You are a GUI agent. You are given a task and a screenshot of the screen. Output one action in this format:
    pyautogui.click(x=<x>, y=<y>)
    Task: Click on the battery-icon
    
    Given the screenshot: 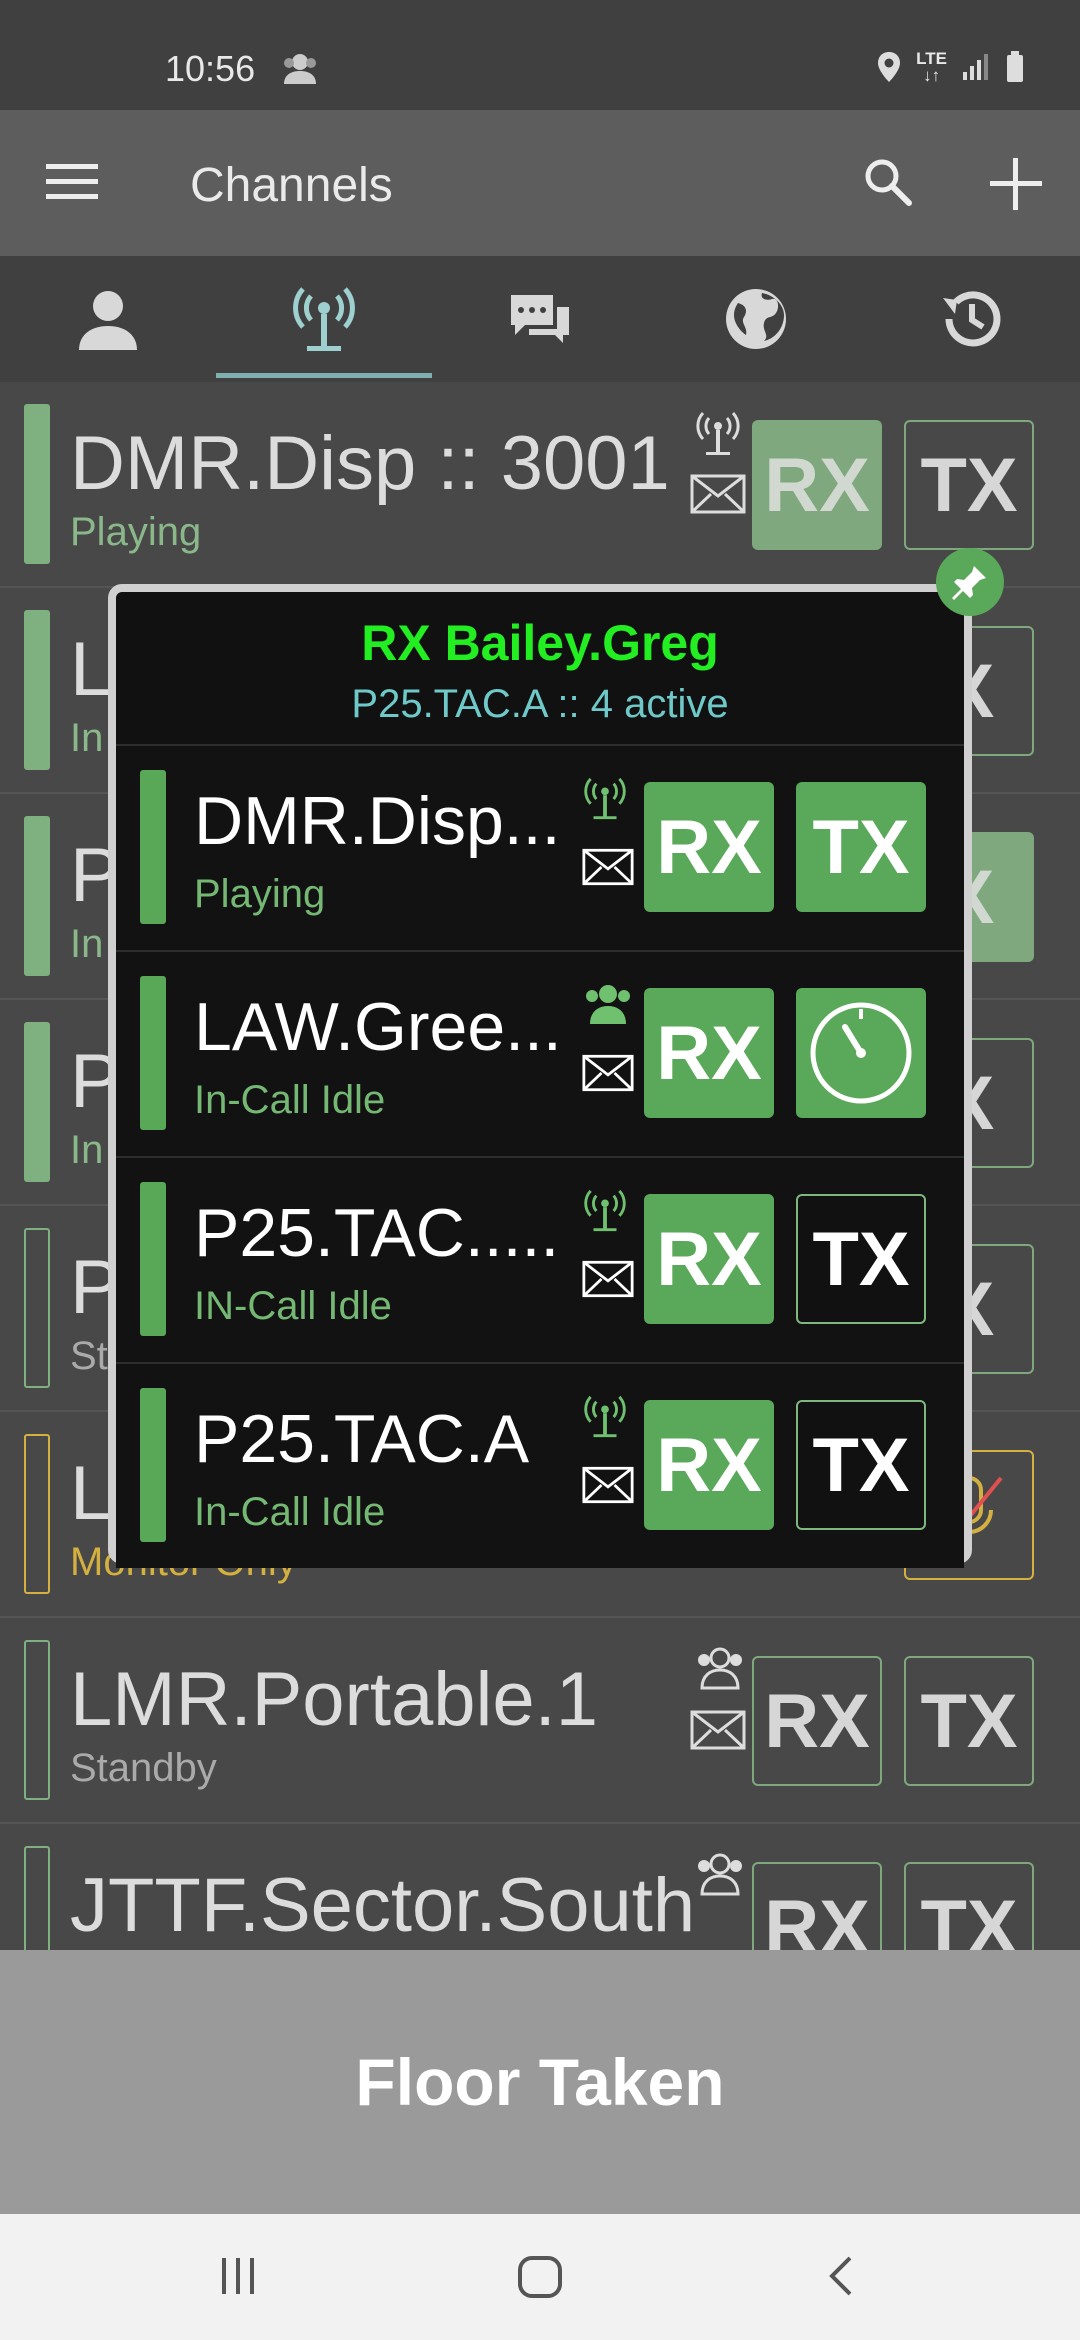 What is the action you would take?
    pyautogui.click(x=1015, y=66)
    